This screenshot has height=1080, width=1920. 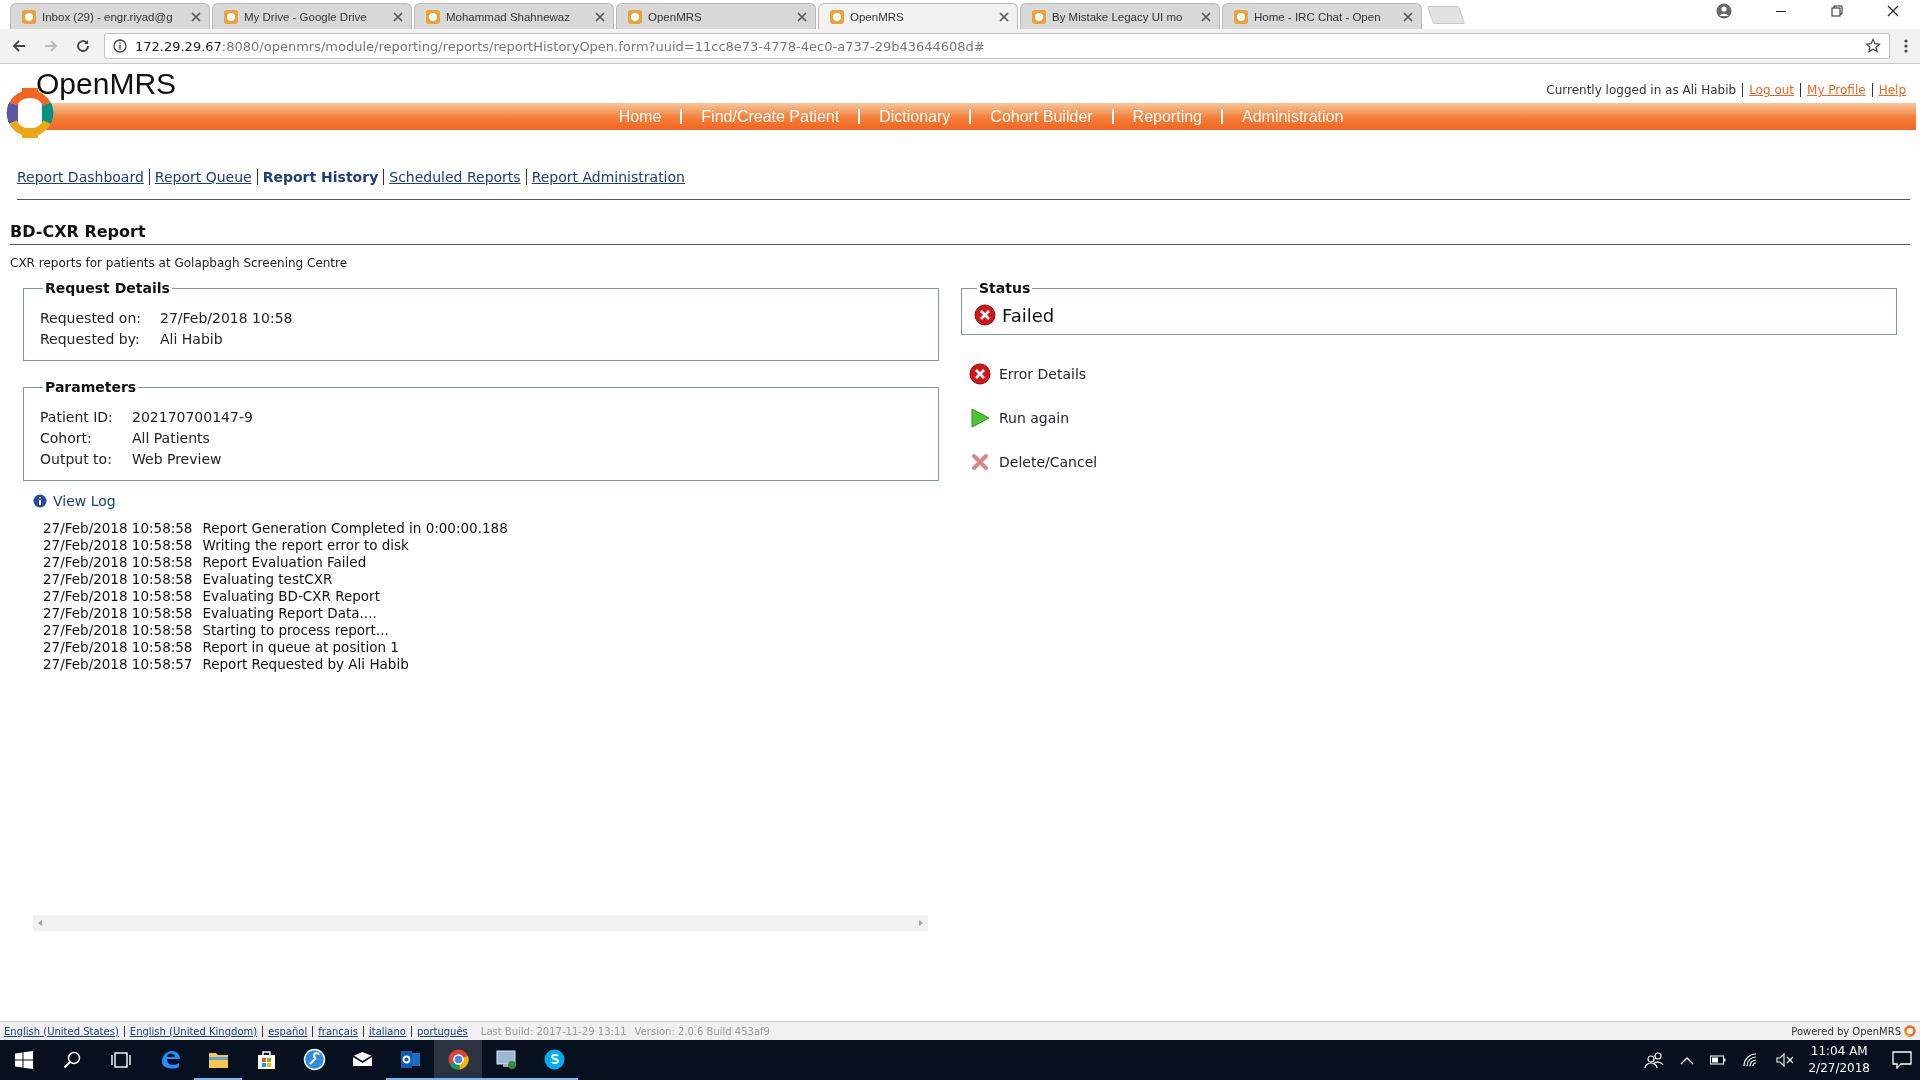 I want to click on field-label: Requested on:, so click(x=91, y=318).